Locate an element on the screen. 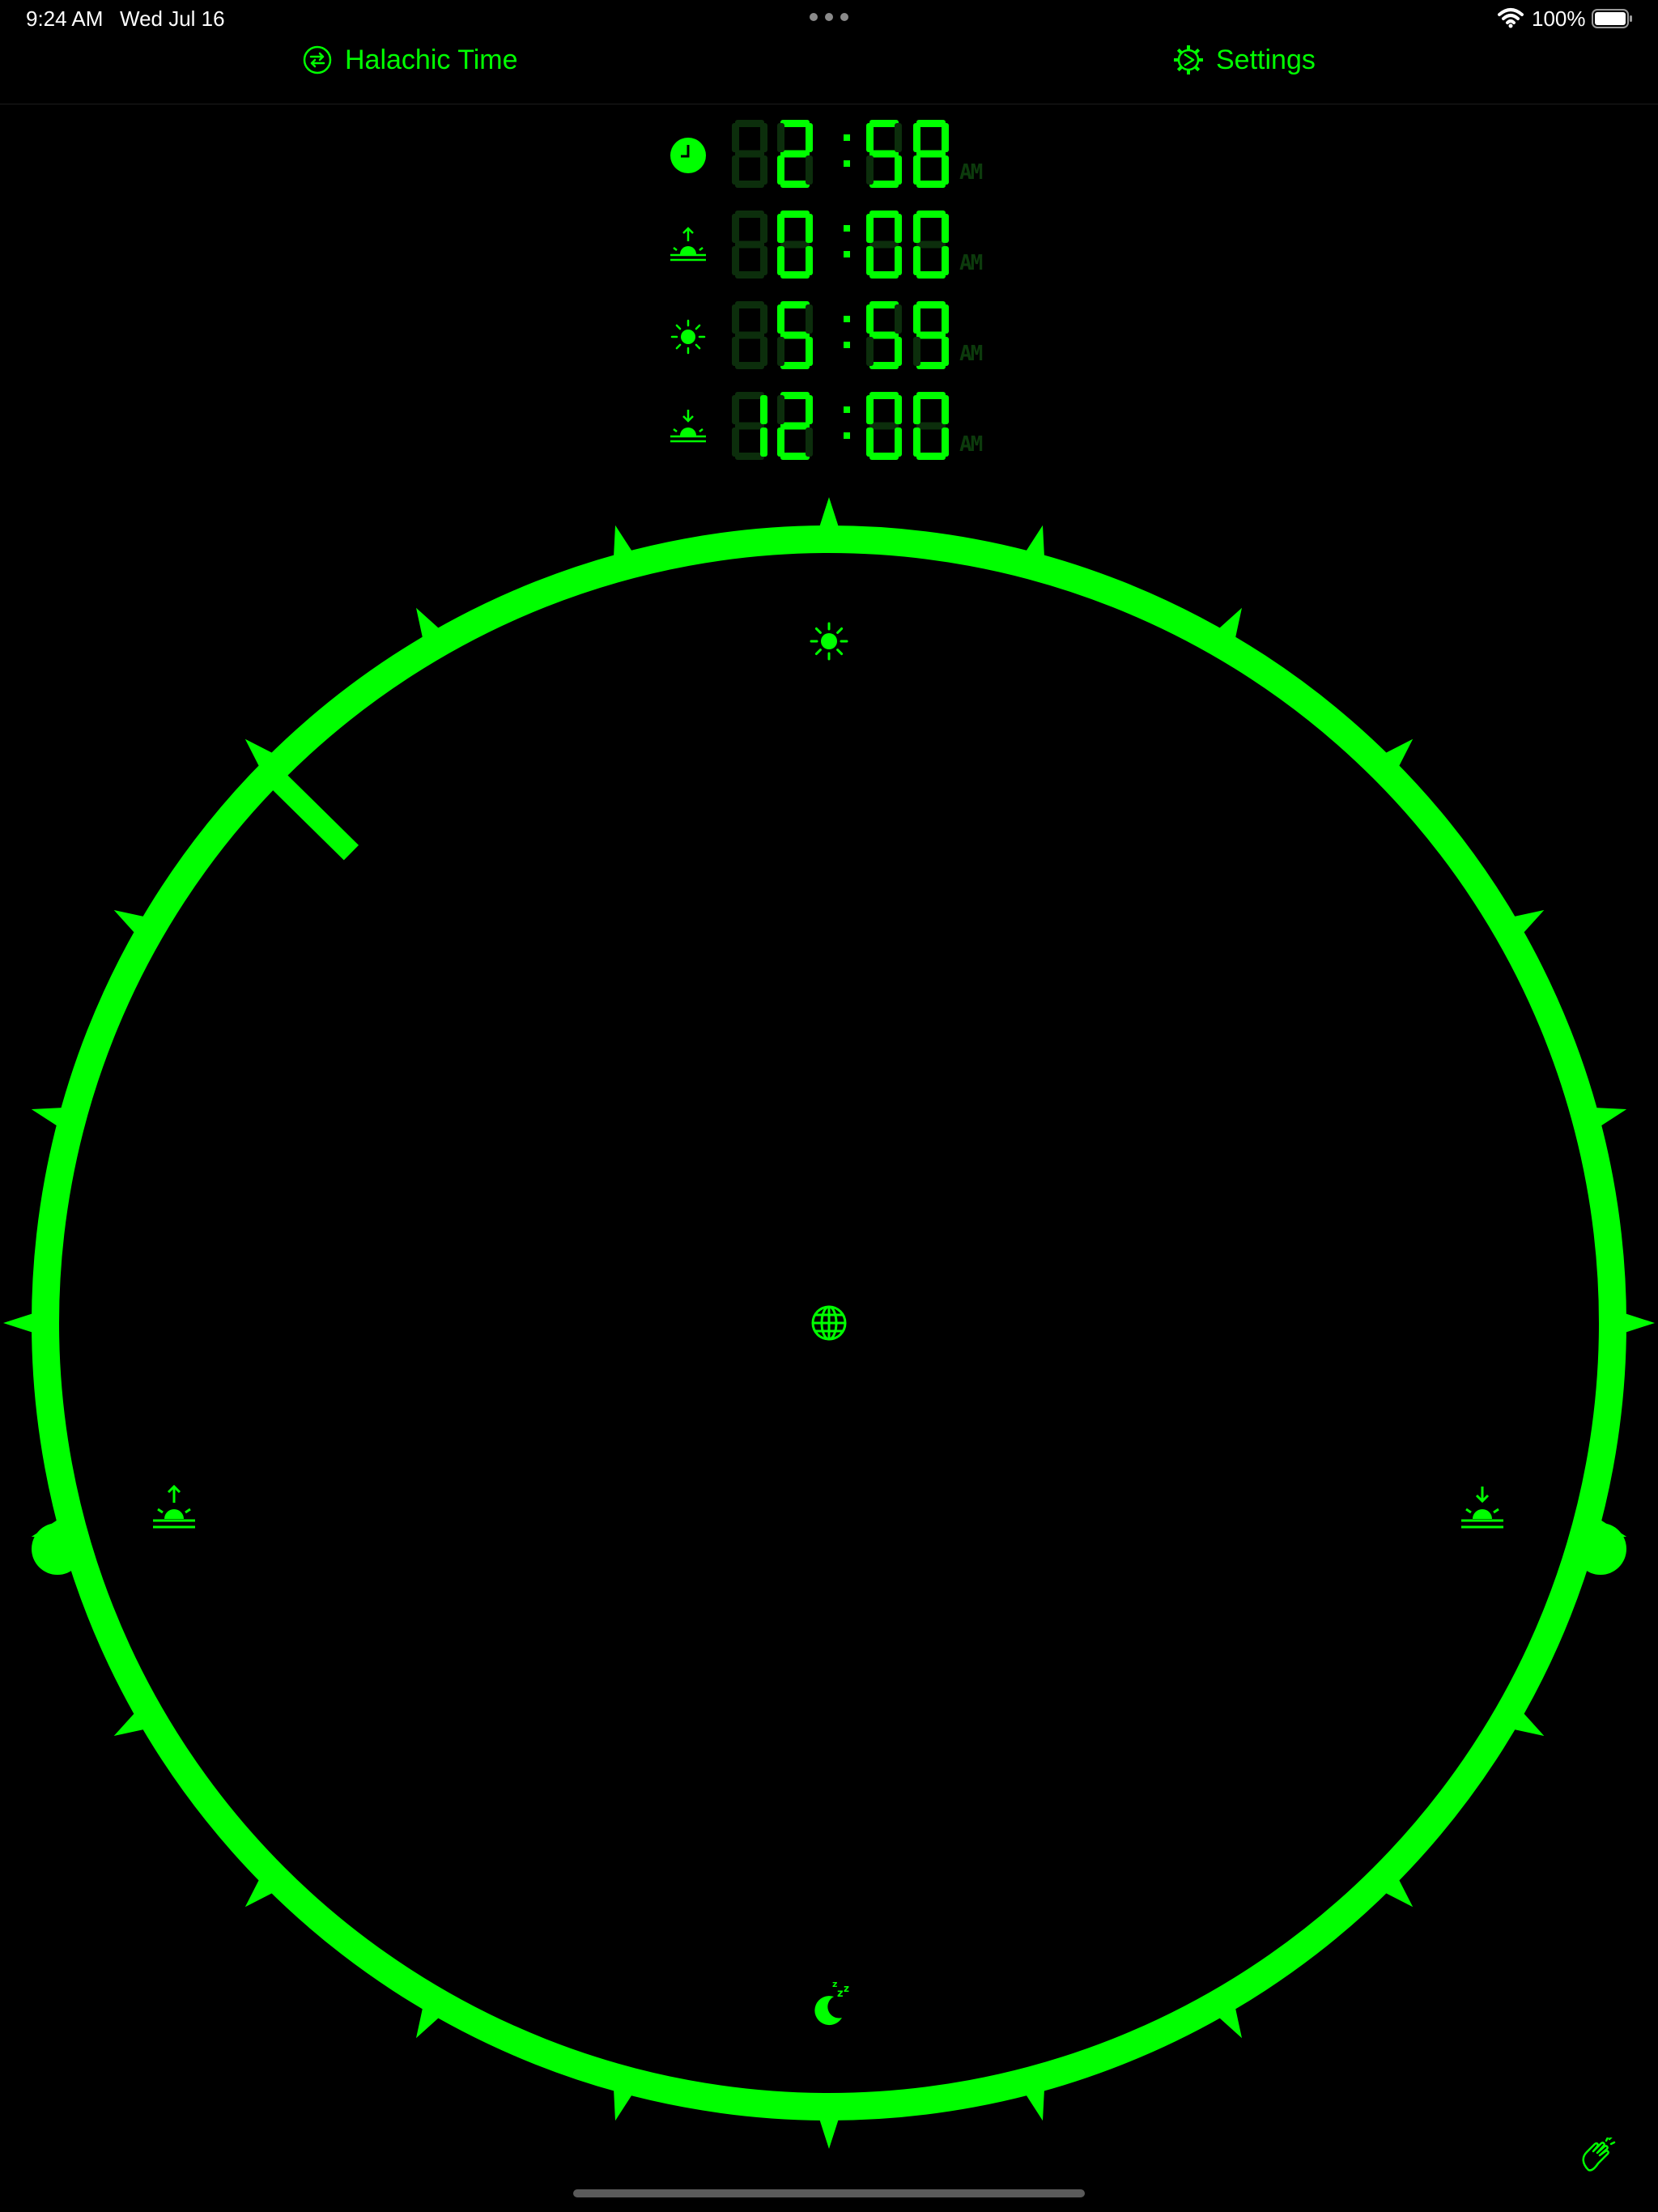 The height and width of the screenshot is (2212, 1658). time-readouts: AM AM AM AM is located at coordinates (834, 291).